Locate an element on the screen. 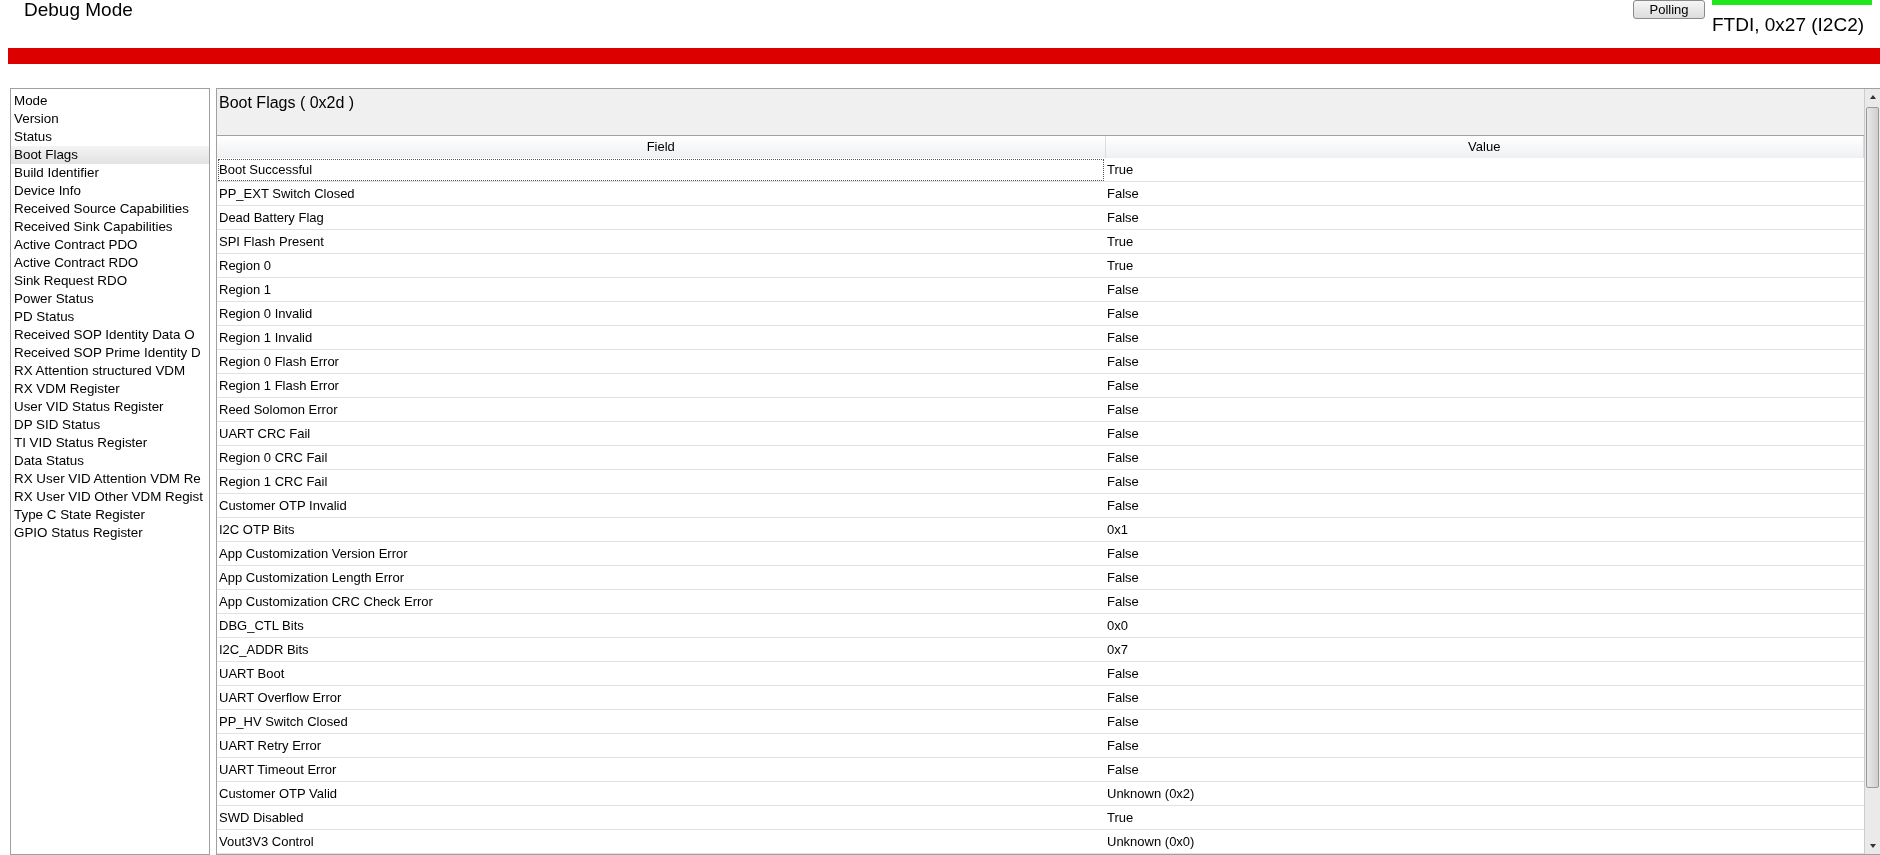  panel-title: Boot Flags ( 0x2d ) is located at coordinates (287, 102).